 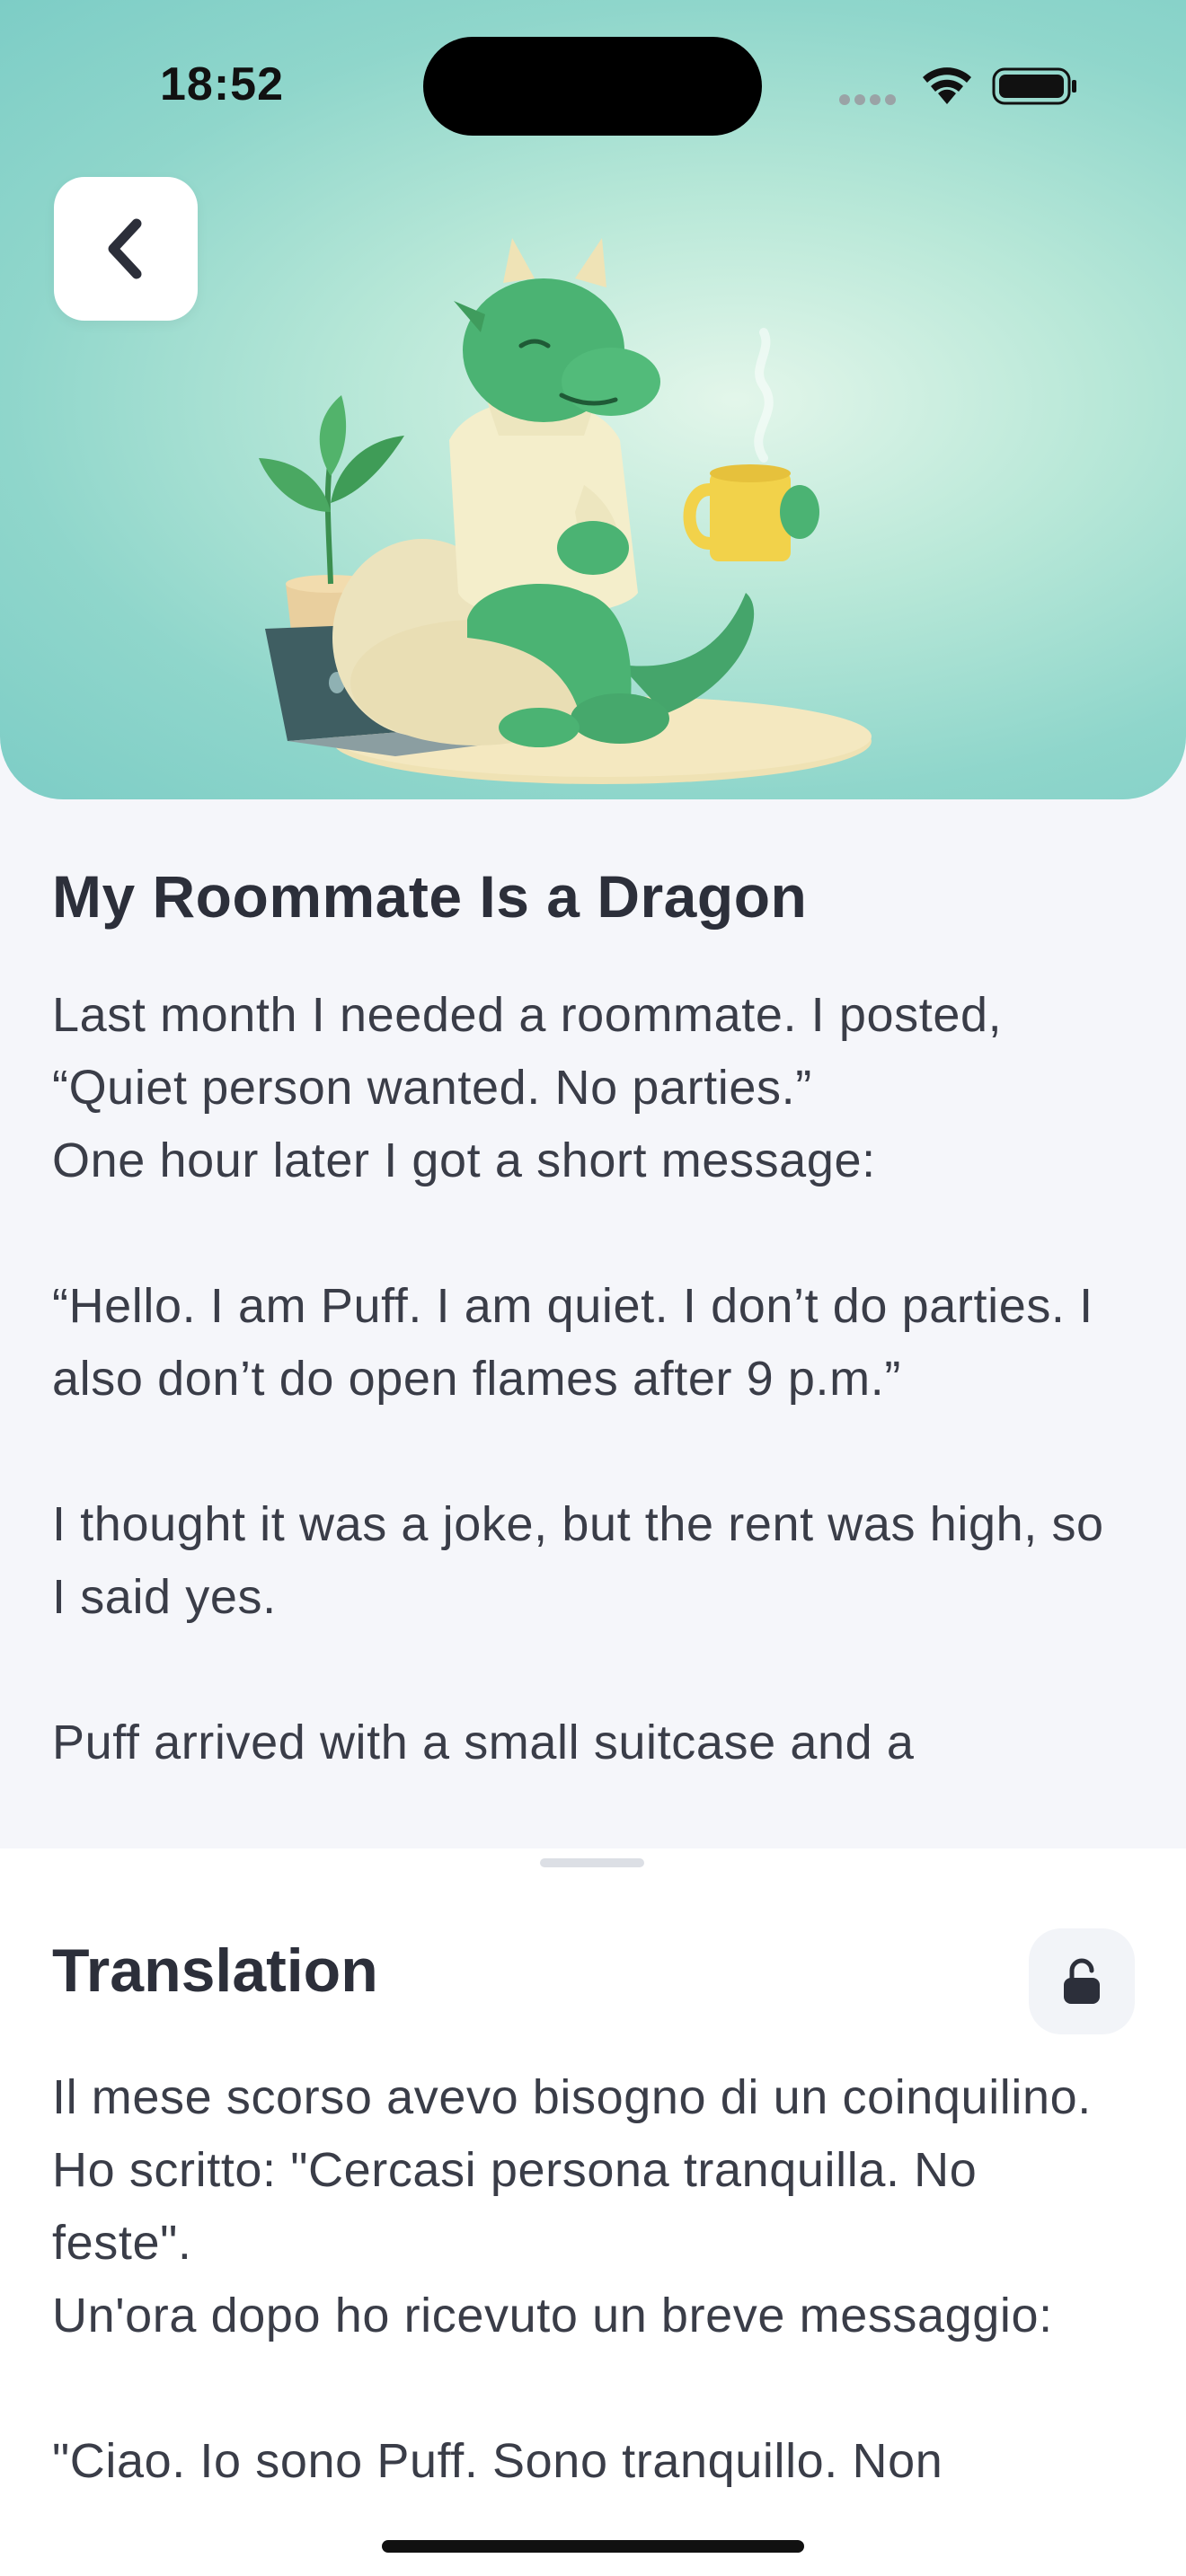 I want to click on story-paragraph: Puff arrived with a small suitcase and a, so click(x=483, y=1742).